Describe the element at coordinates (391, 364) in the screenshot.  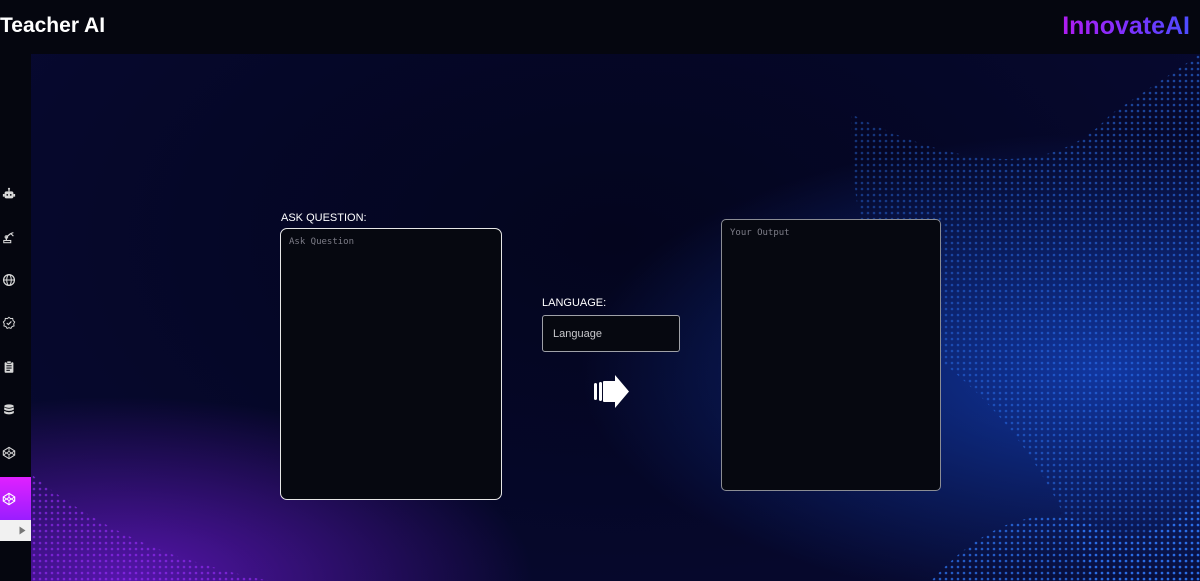
I see `question-textarea` at that location.